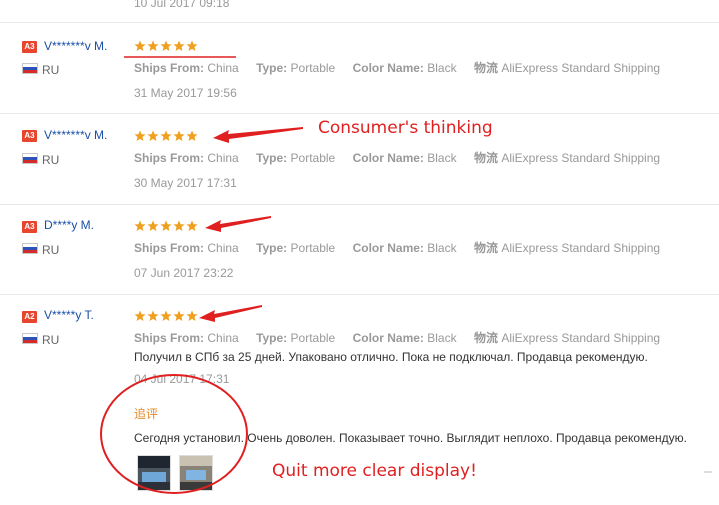 The width and height of the screenshot is (719, 505). What do you see at coordinates (374, 471) in the screenshot?
I see `annotation-clear-display: Quit more clear display!` at bounding box center [374, 471].